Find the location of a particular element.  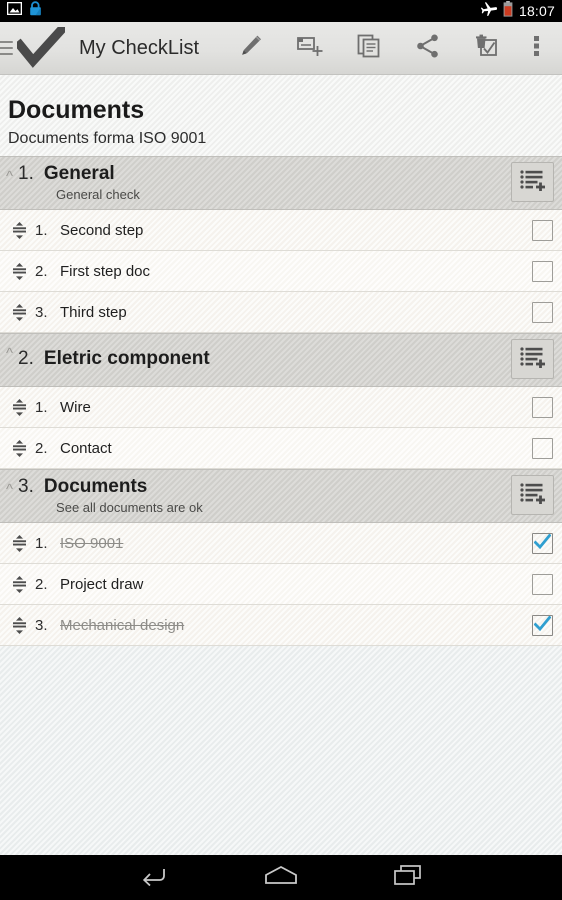

checklist-item-row: 2. Contact is located at coordinates (281, 449).